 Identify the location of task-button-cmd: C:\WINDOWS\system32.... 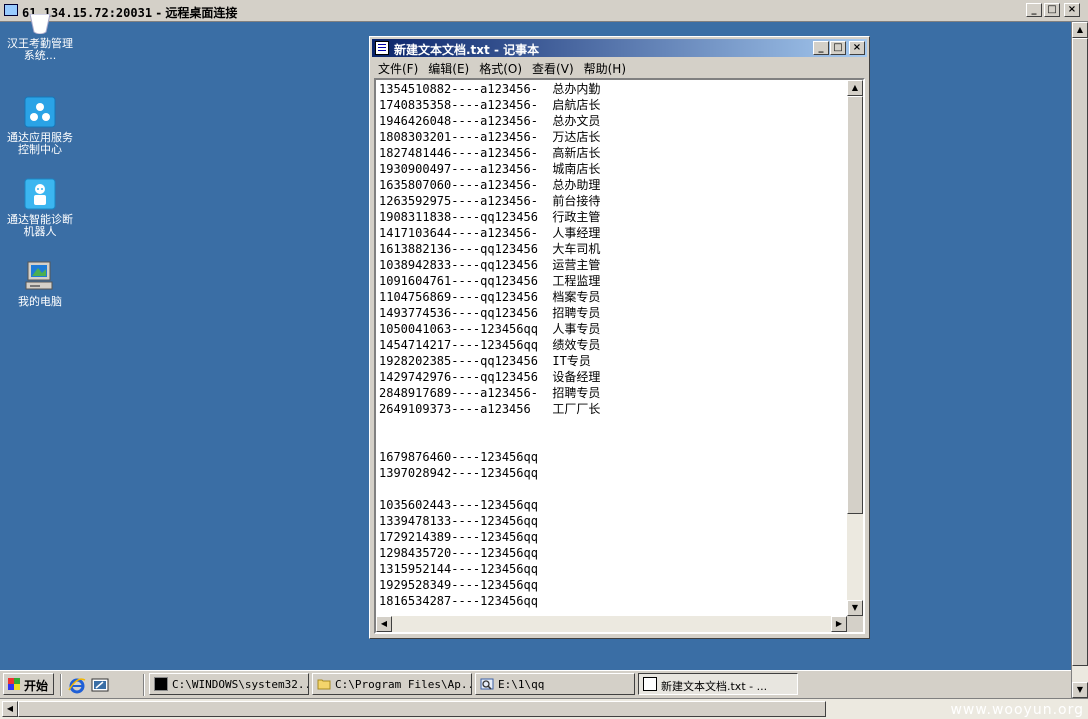
(229, 684).